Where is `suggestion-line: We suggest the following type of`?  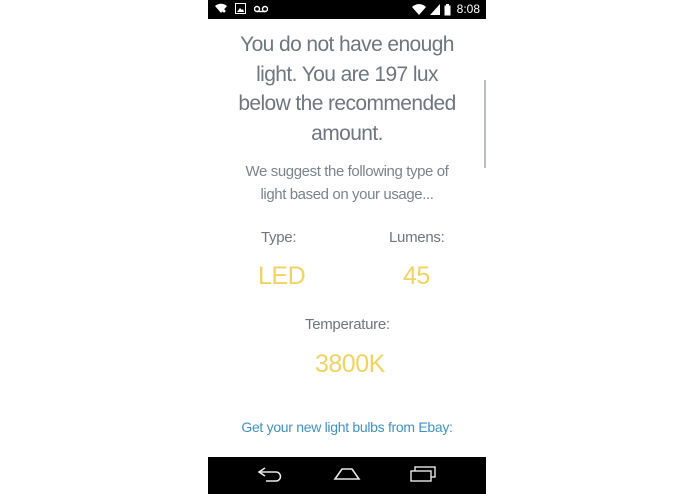 suggestion-line: We suggest the following type of is located at coordinates (347, 171).